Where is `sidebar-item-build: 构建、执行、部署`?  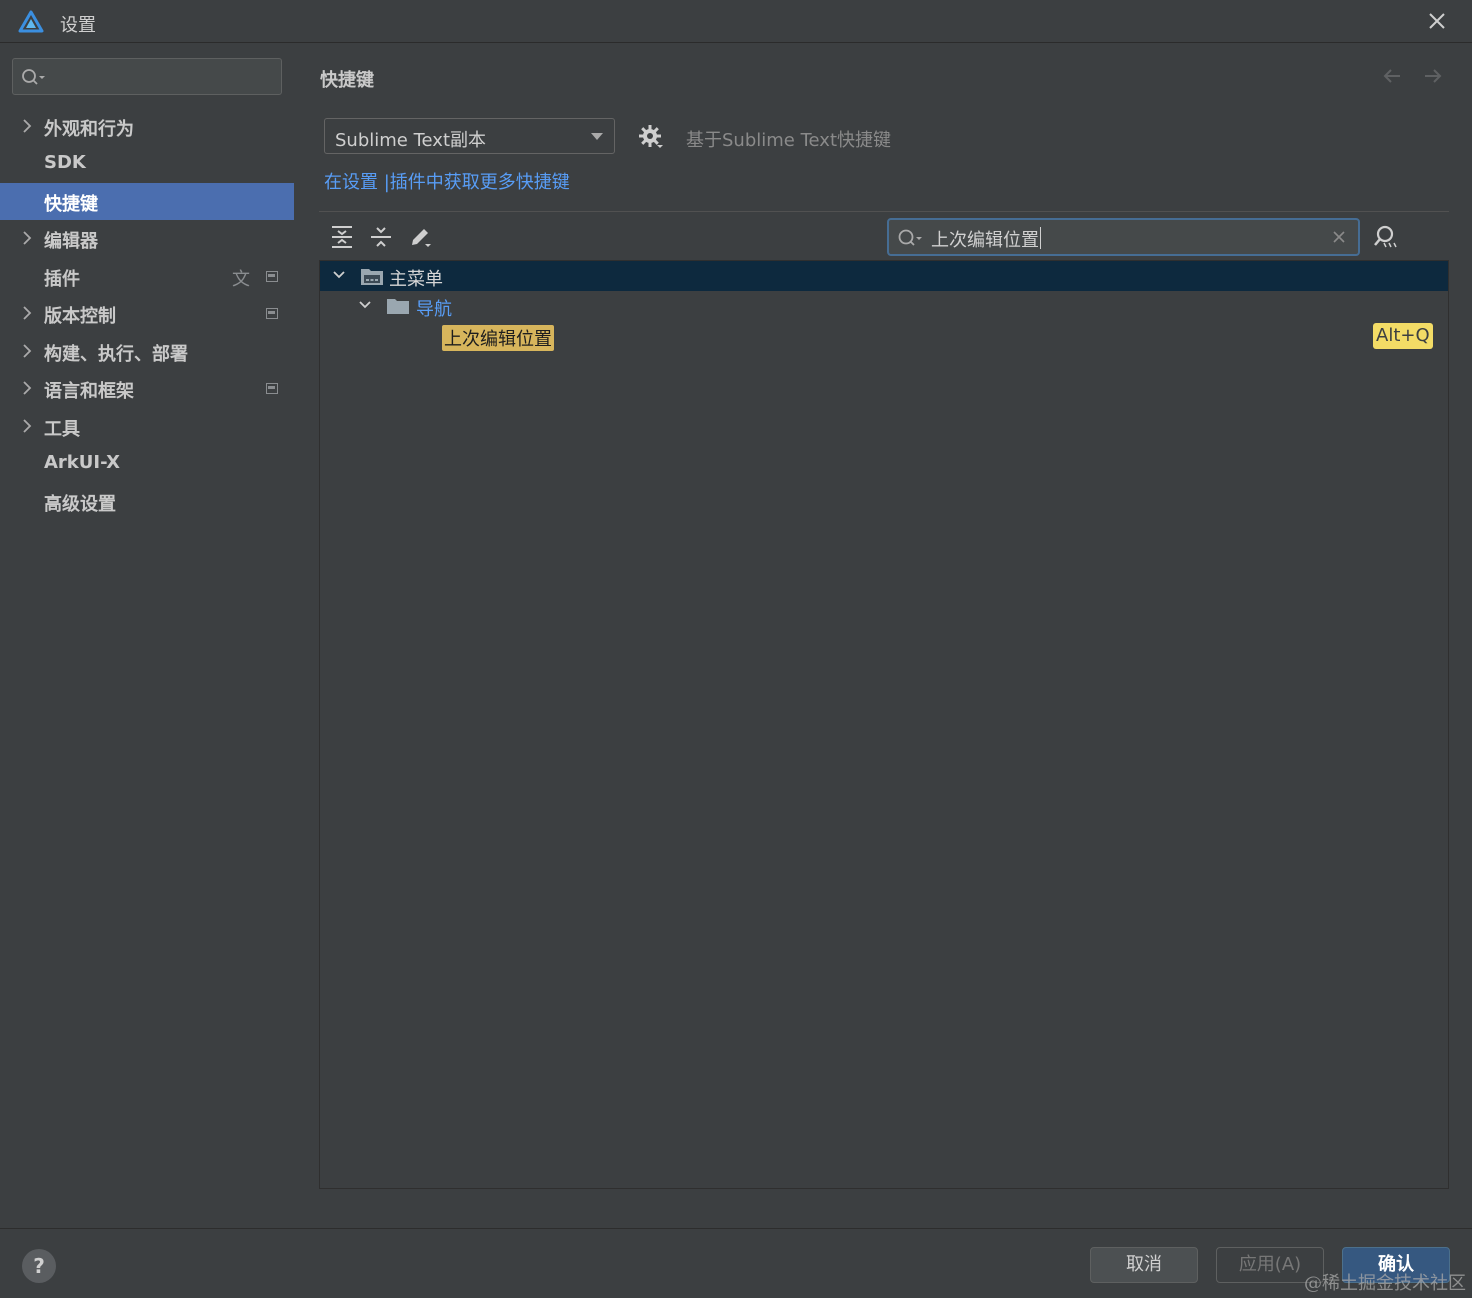
sidebar-item-build: 构建、执行、部署 is located at coordinates (147, 351).